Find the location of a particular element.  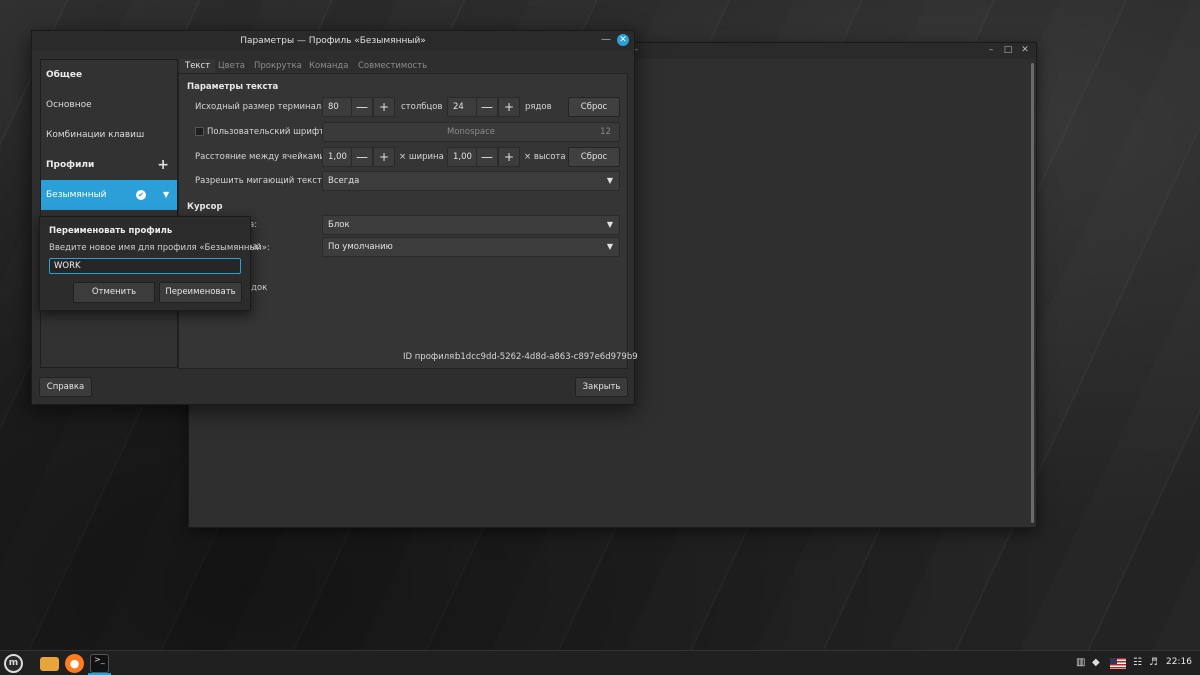

rows-input: 24 is located at coordinates (462, 107).